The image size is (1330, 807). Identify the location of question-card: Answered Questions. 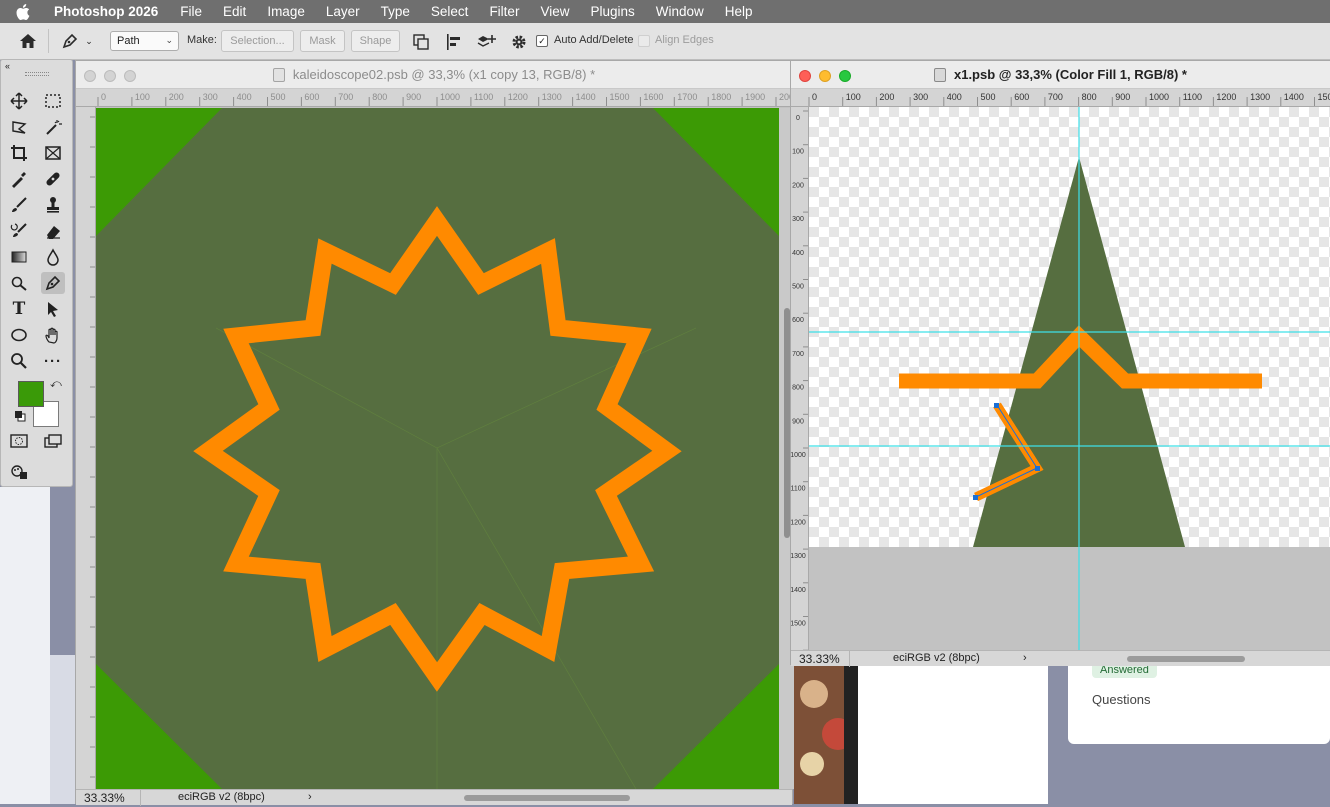
(1199, 702).